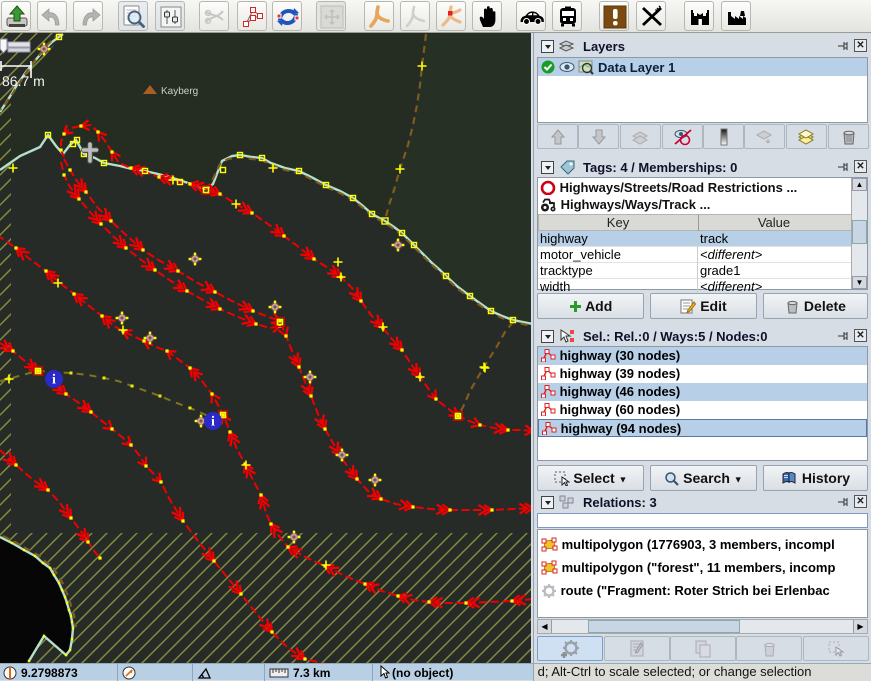 This screenshot has width=871, height=681. Describe the element at coordinates (23, 81) in the screenshot. I see `svg-text: 86.7 m` at that location.